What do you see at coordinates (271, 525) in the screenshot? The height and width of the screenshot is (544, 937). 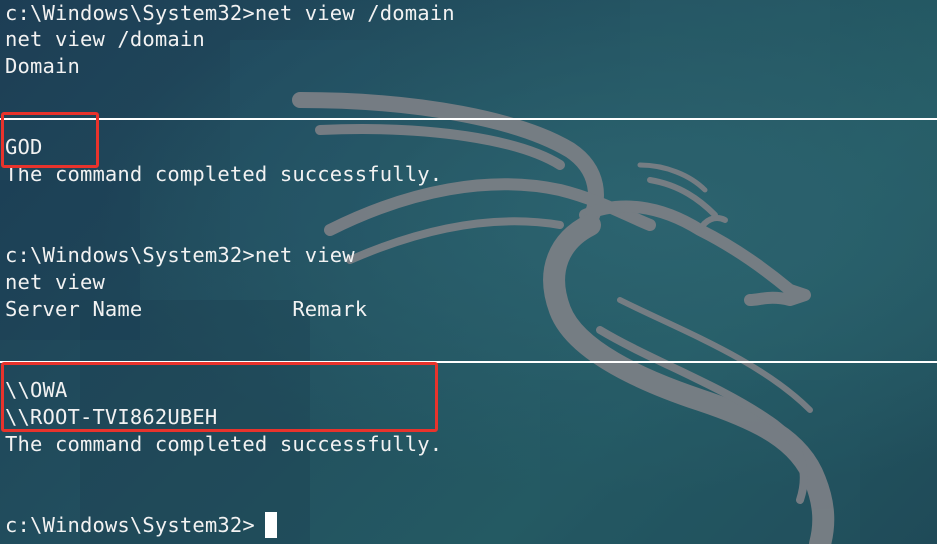 I see `text-cursor` at bounding box center [271, 525].